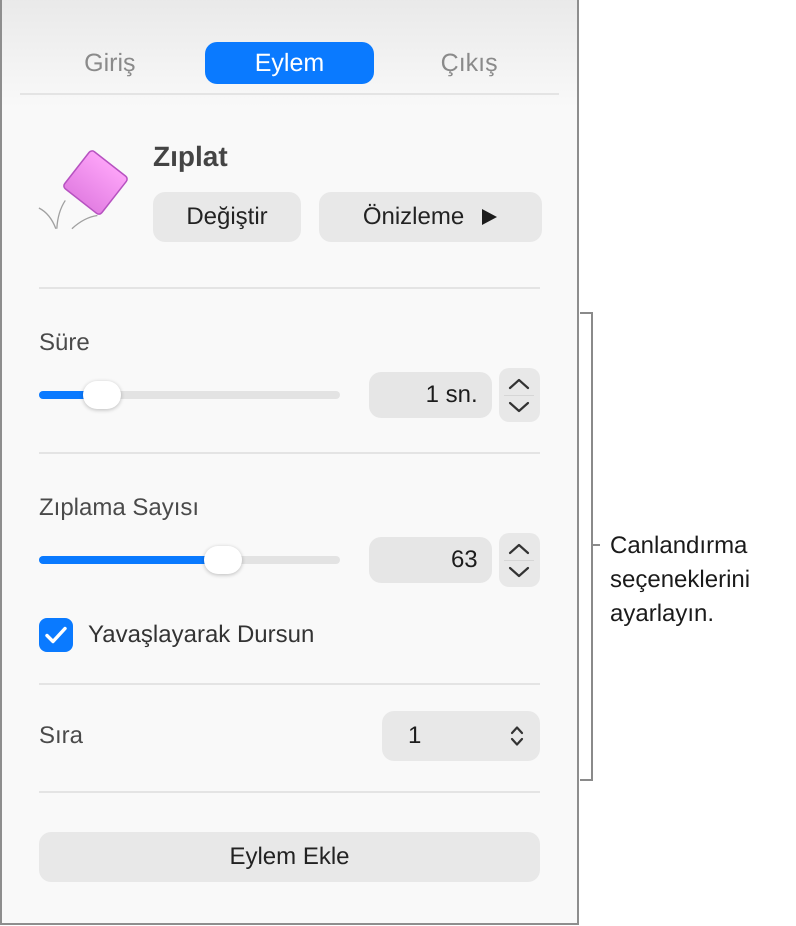 The width and height of the screenshot is (796, 926). Describe the element at coordinates (517, 736) in the screenshot. I see `up-down-chevron-icon` at that location.